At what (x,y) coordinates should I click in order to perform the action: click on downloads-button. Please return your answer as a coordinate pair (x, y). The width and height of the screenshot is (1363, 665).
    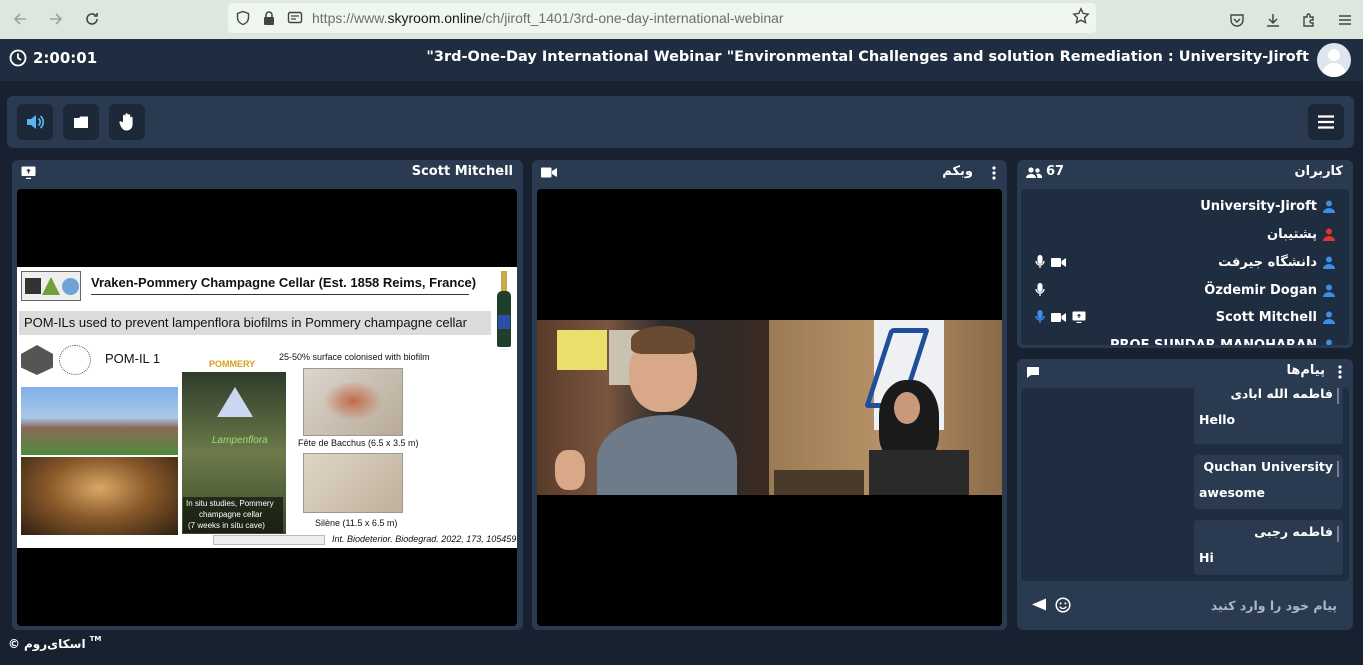
    Looking at the image, I should click on (1273, 20).